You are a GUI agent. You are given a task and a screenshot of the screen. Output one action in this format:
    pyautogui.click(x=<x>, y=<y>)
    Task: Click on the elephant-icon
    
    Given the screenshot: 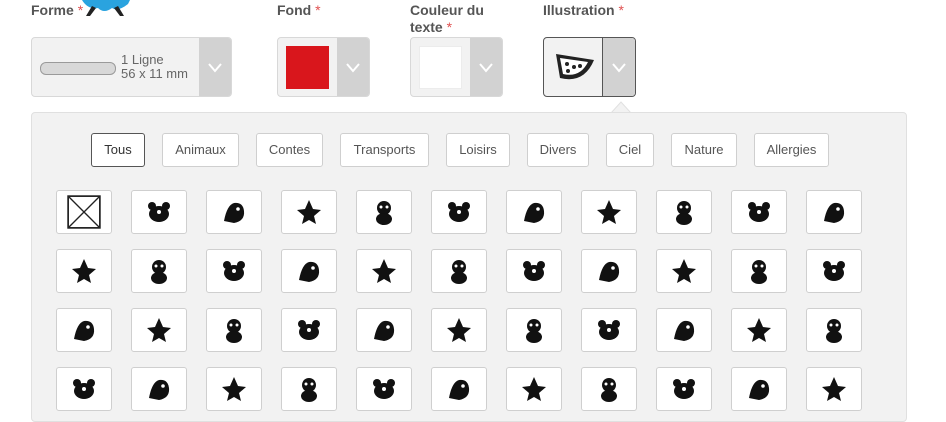 What is the action you would take?
    pyautogui.click(x=384, y=271)
    